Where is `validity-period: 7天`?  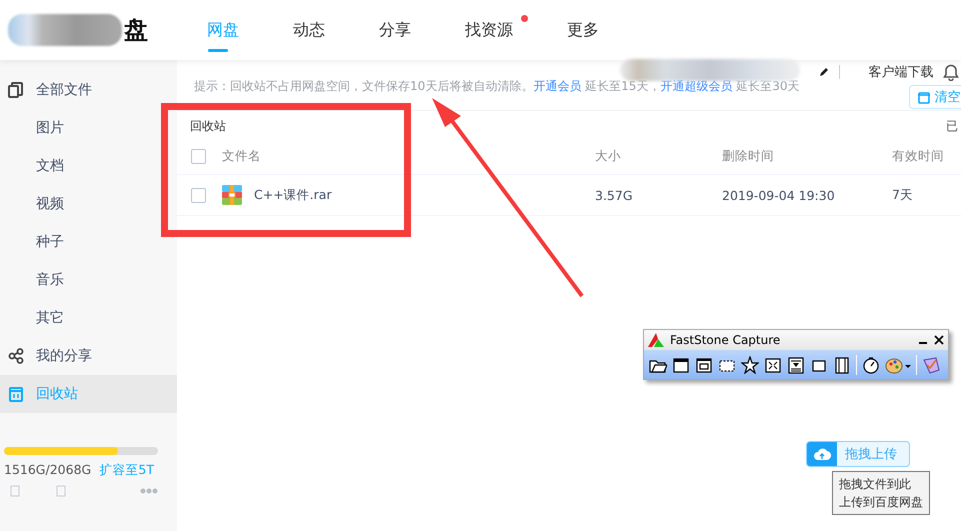 validity-period: 7天 is located at coordinates (903, 195).